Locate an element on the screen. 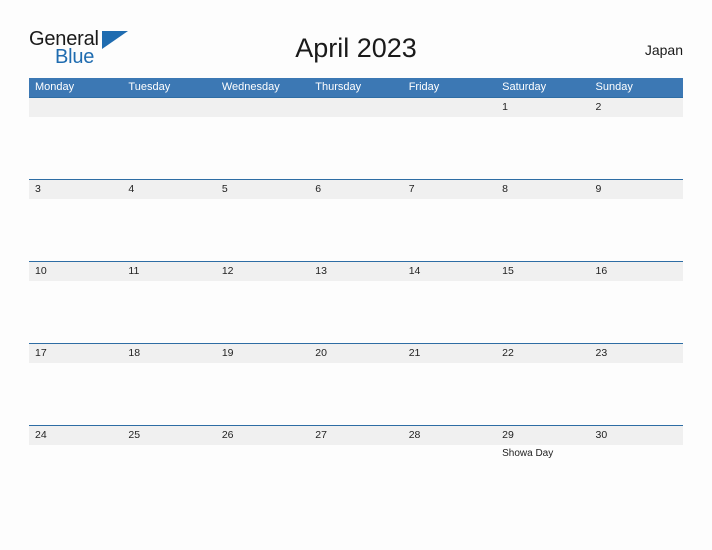  day-number: 11 is located at coordinates (168, 271).